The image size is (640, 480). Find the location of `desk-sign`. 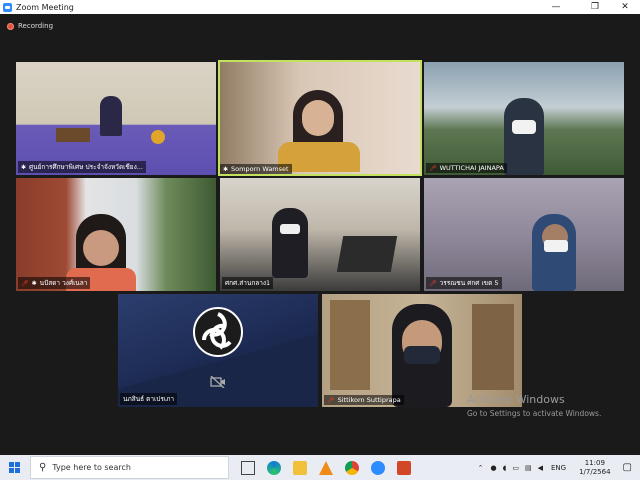

desk-sign is located at coordinates (73, 135).